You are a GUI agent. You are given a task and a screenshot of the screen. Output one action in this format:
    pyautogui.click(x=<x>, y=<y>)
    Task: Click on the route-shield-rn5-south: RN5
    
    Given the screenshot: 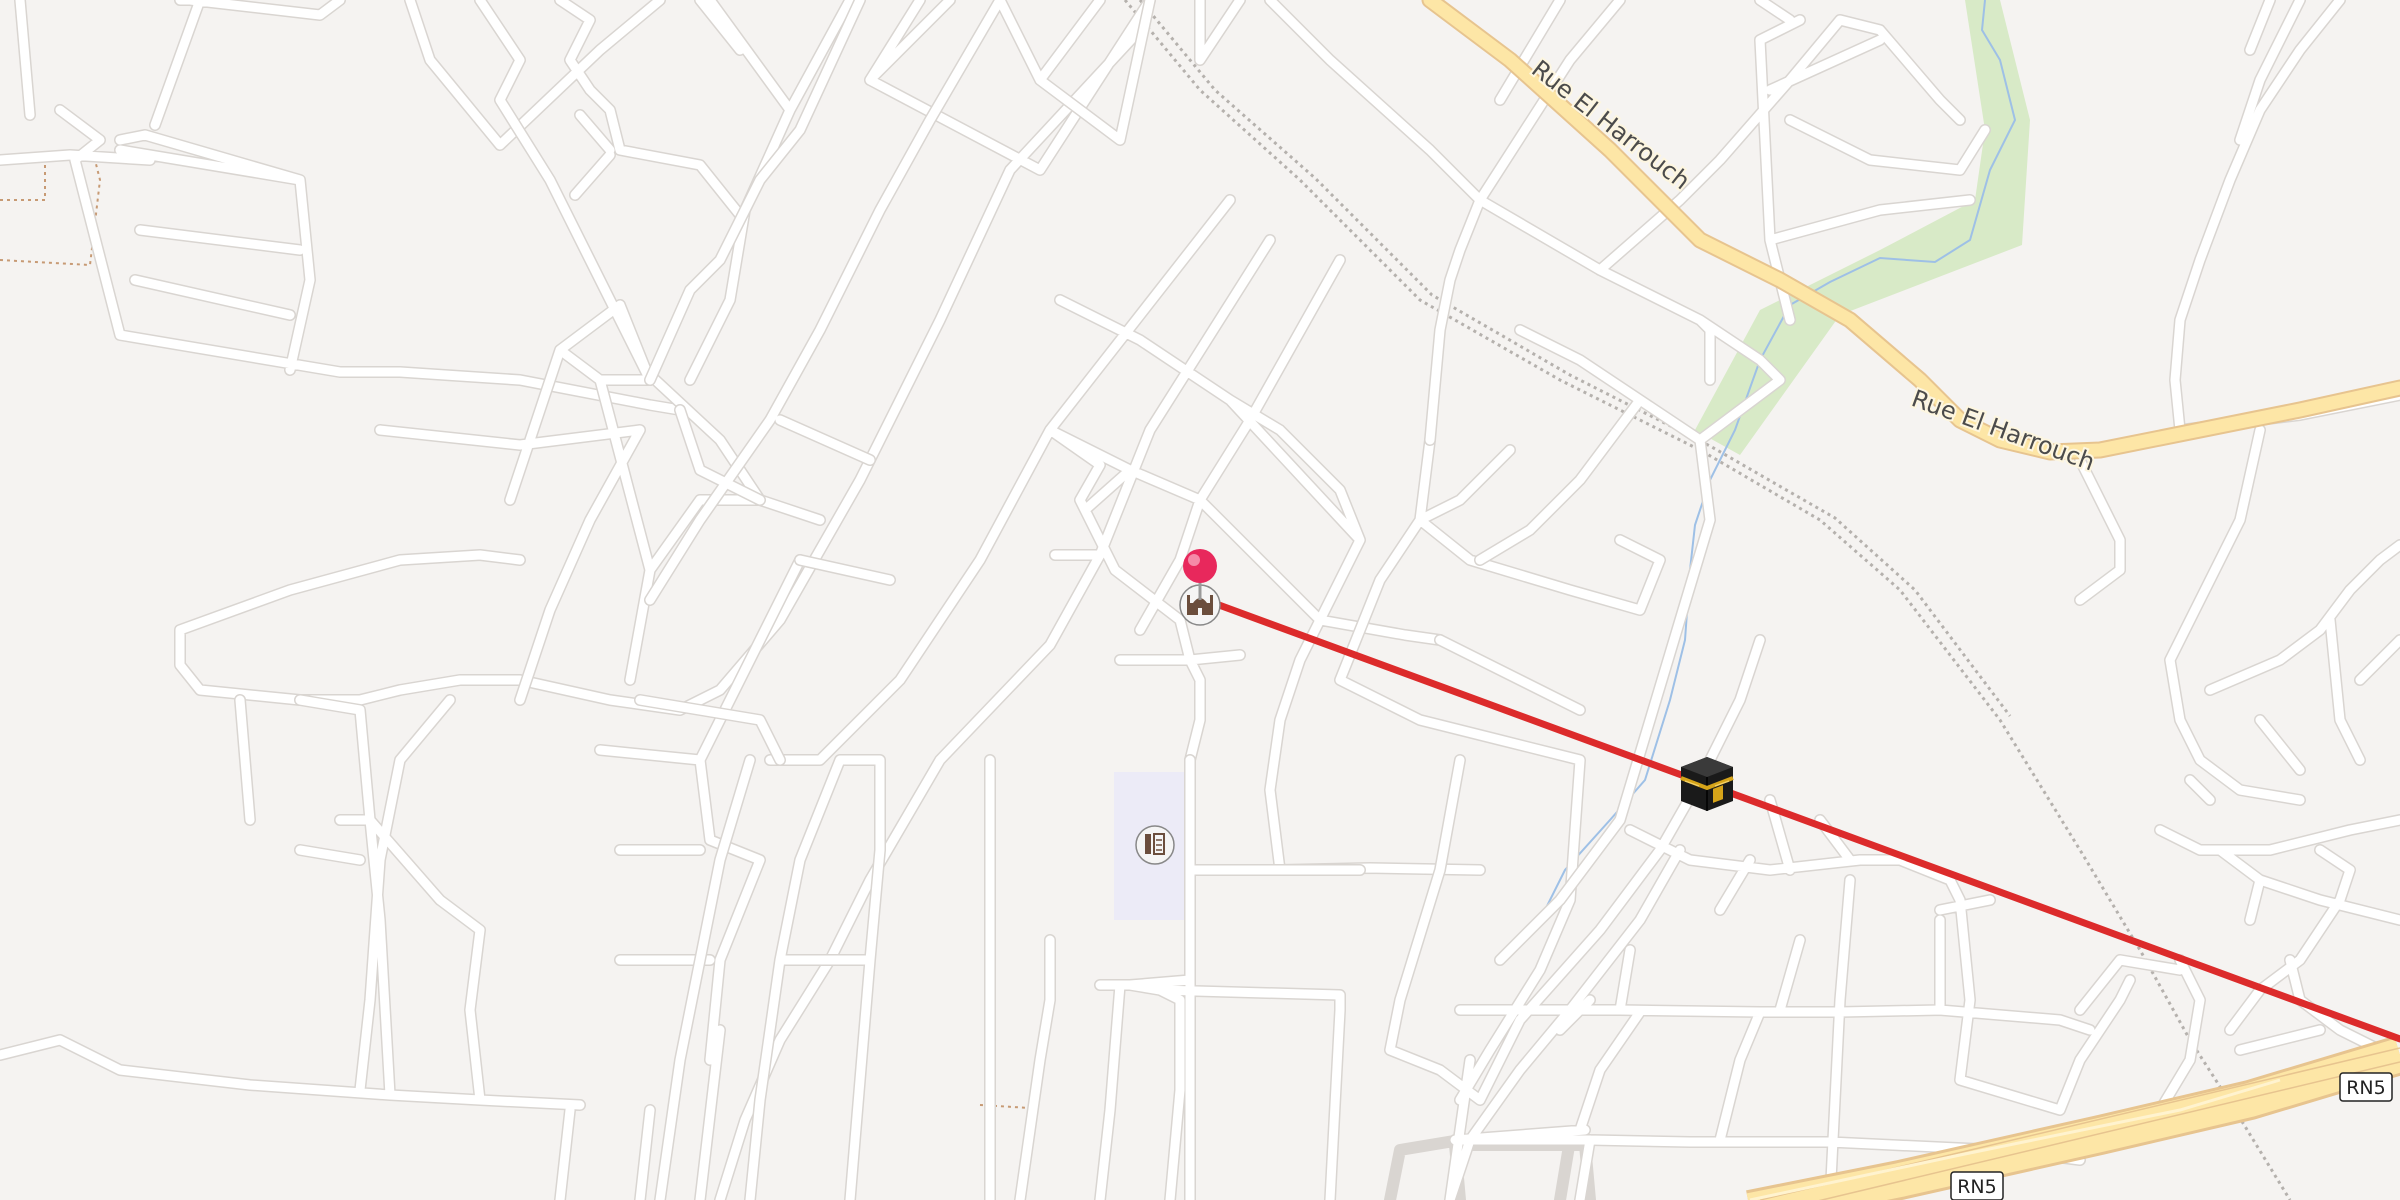 What is the action you would take?
    pyautogui.click(x=1977, y=1185)
    